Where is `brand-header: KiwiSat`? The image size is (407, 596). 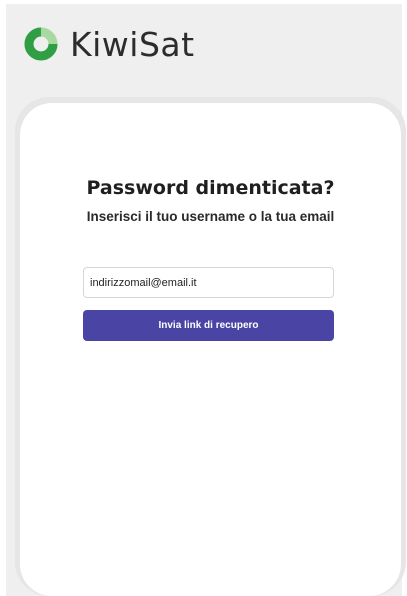 brand-header: KiwiSat is located at coordinates (109, 44).